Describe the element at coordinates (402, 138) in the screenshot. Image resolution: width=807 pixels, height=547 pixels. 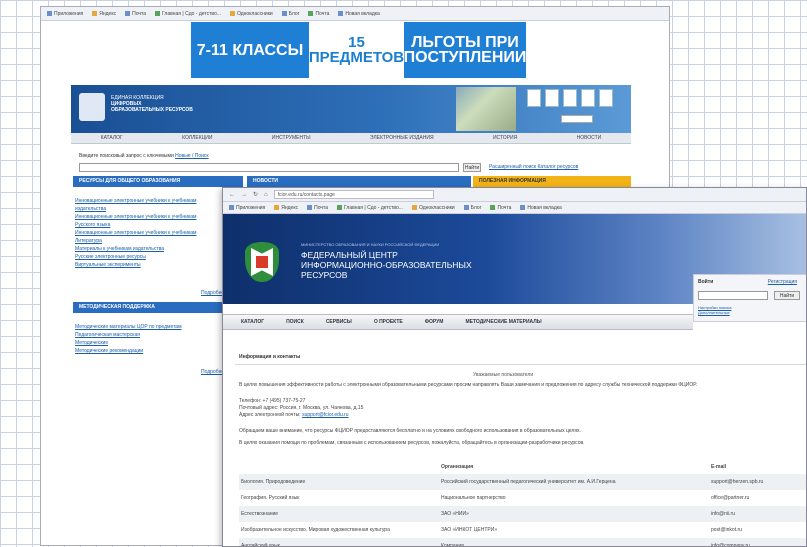
I see `nav-item: ЭЛЕКТРОННЫЕ ИЗДАНИЯ` at that location.